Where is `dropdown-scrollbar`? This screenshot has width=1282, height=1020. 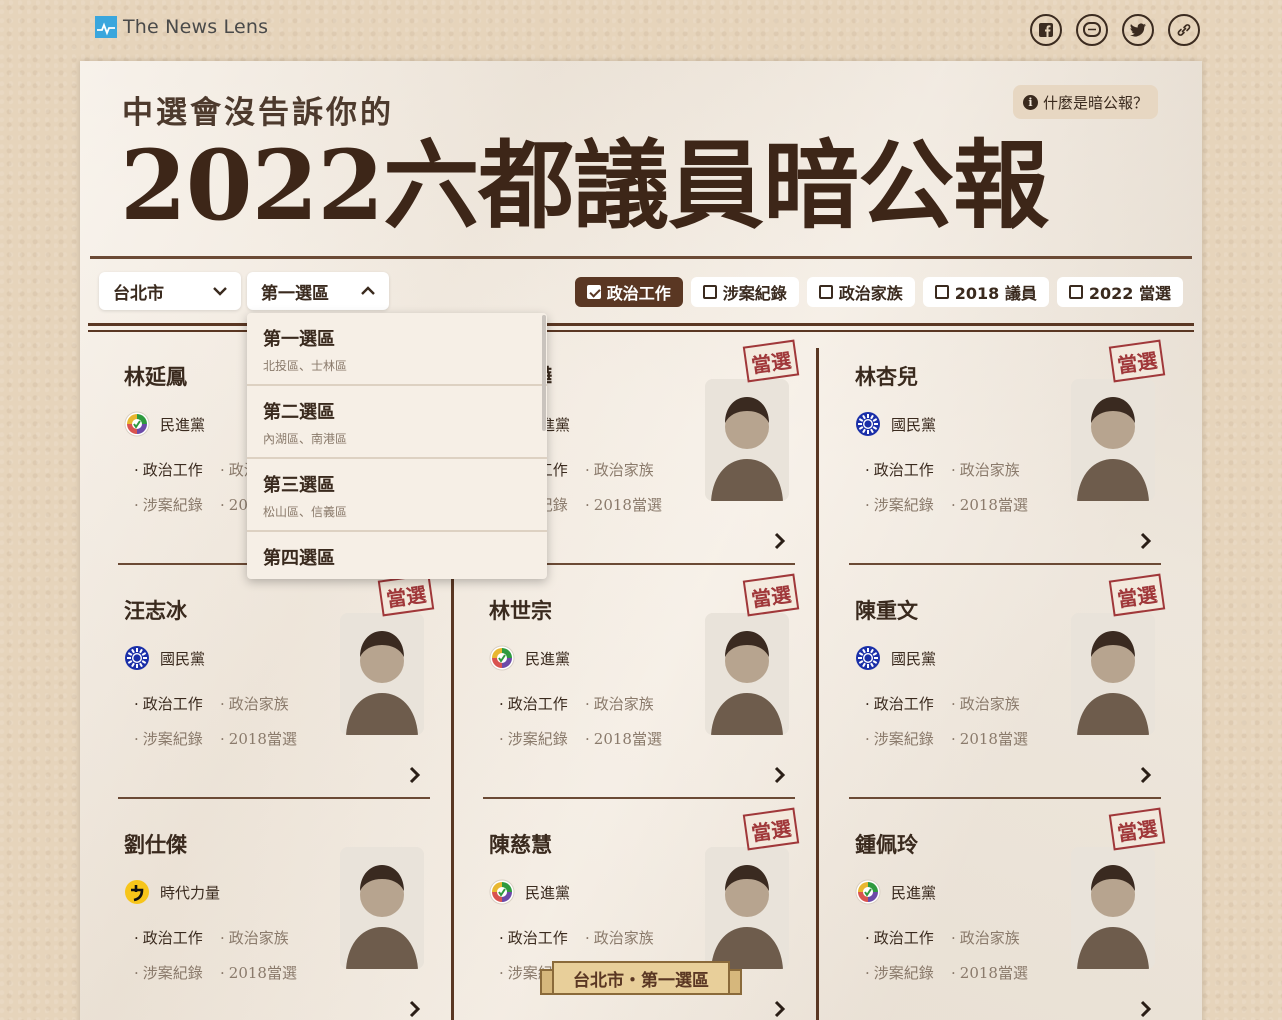 dropdown-scrollbar is located at coordinates (544, 373).